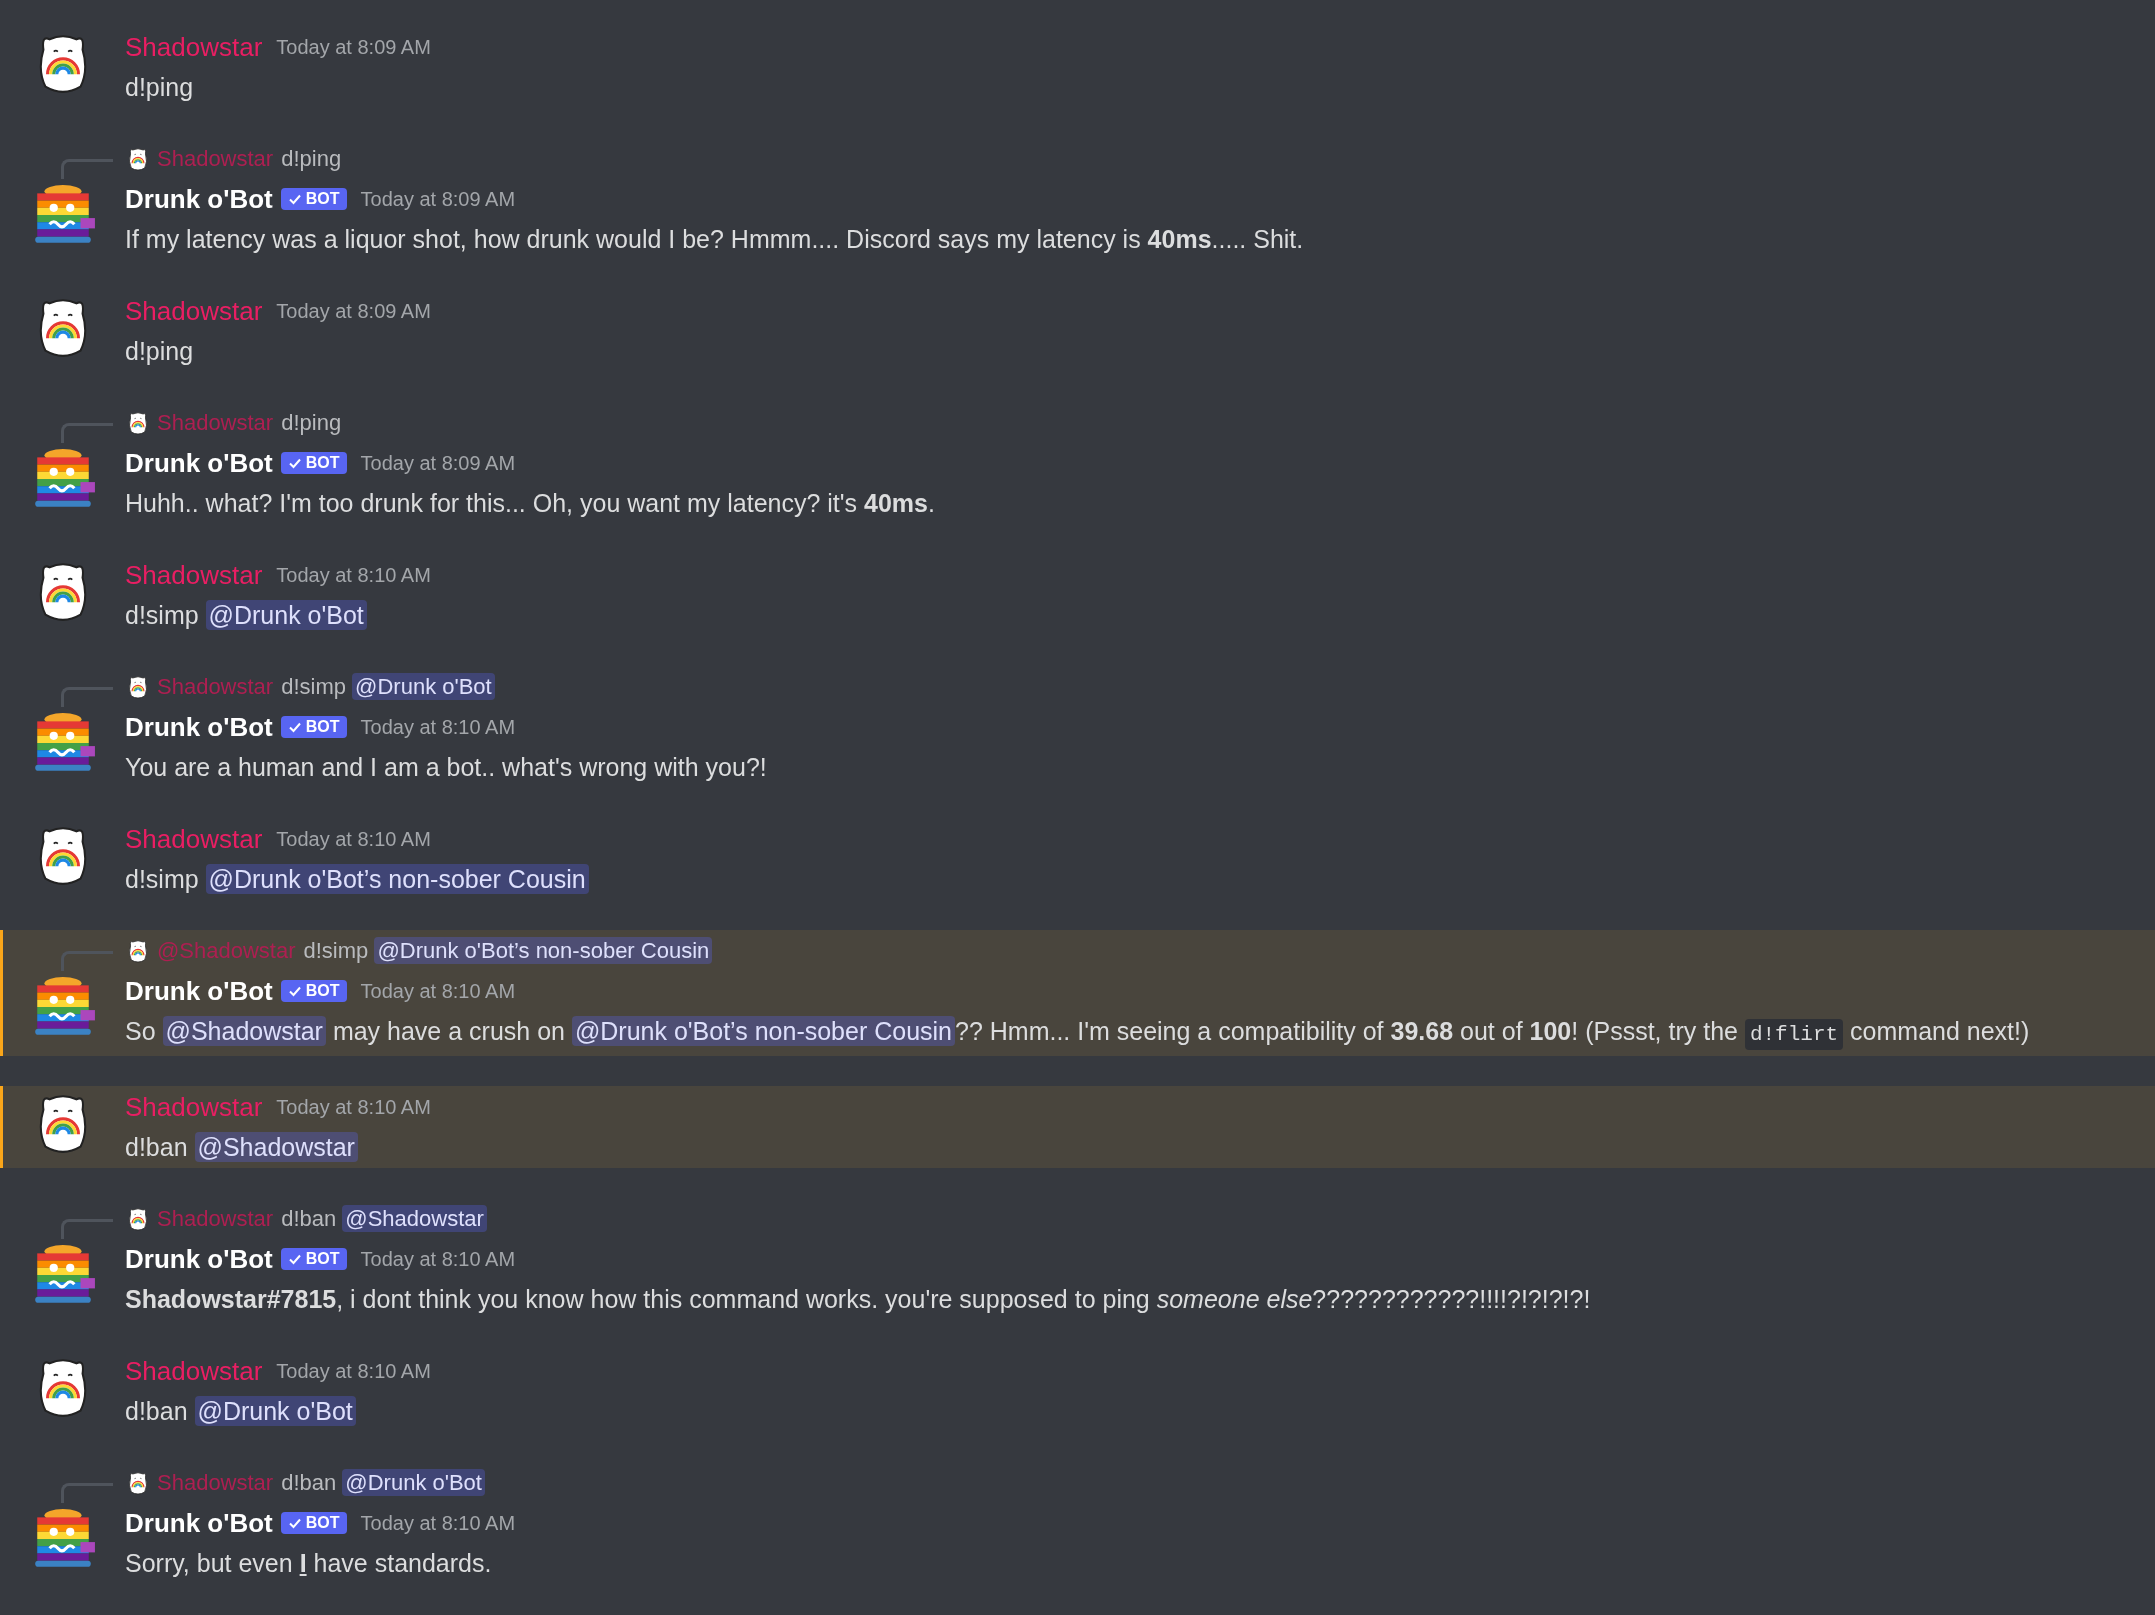  I want to click on message-text: Huhh.. what? I'm too drunk for this... Oh, you want my latency? it's 40ms., so click(530, 503).